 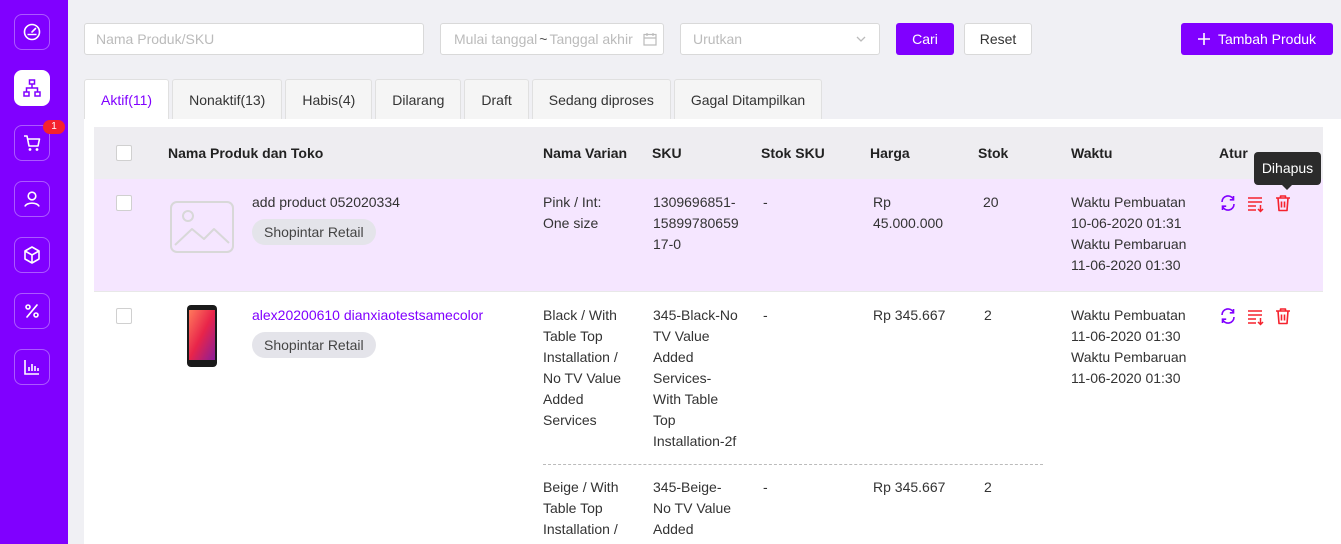 What do you see at coordinates (496, 39) in the screenshot?
I see `date-start-placeholder: Mulai tanggal` at bounding box center [496, 39].